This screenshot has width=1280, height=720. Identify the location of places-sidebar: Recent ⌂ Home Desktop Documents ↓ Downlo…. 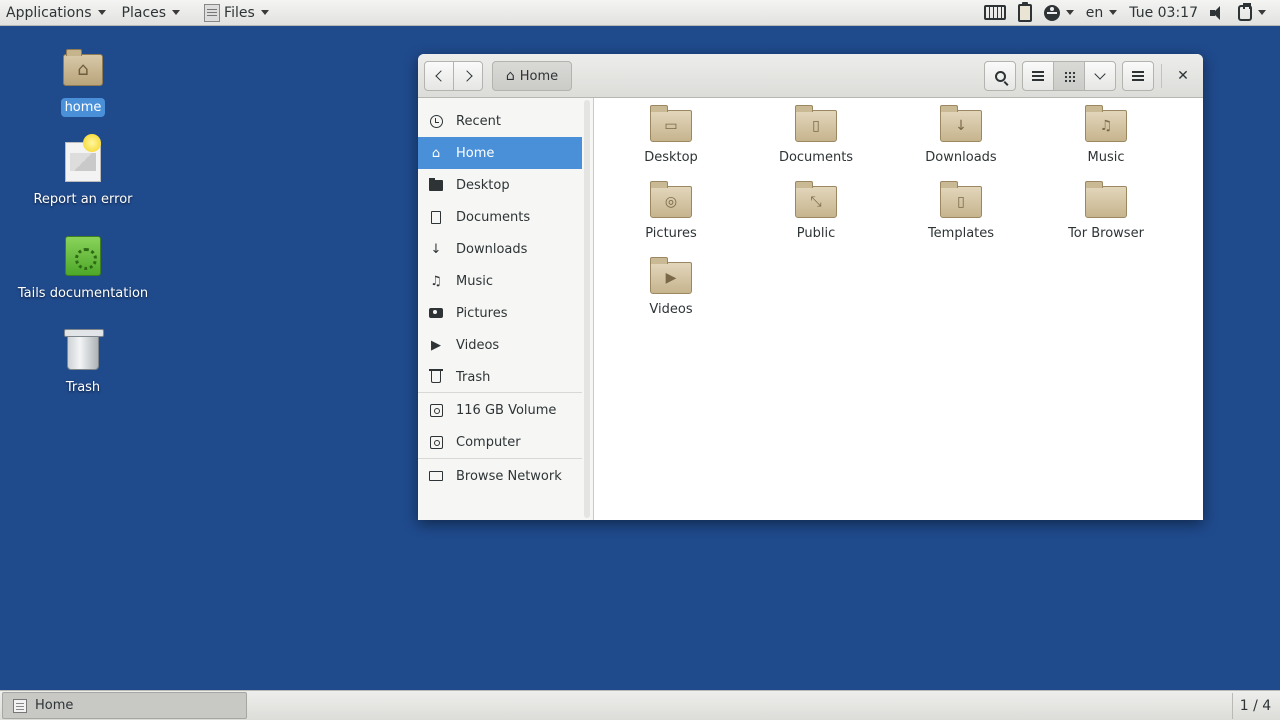
(506, 309).